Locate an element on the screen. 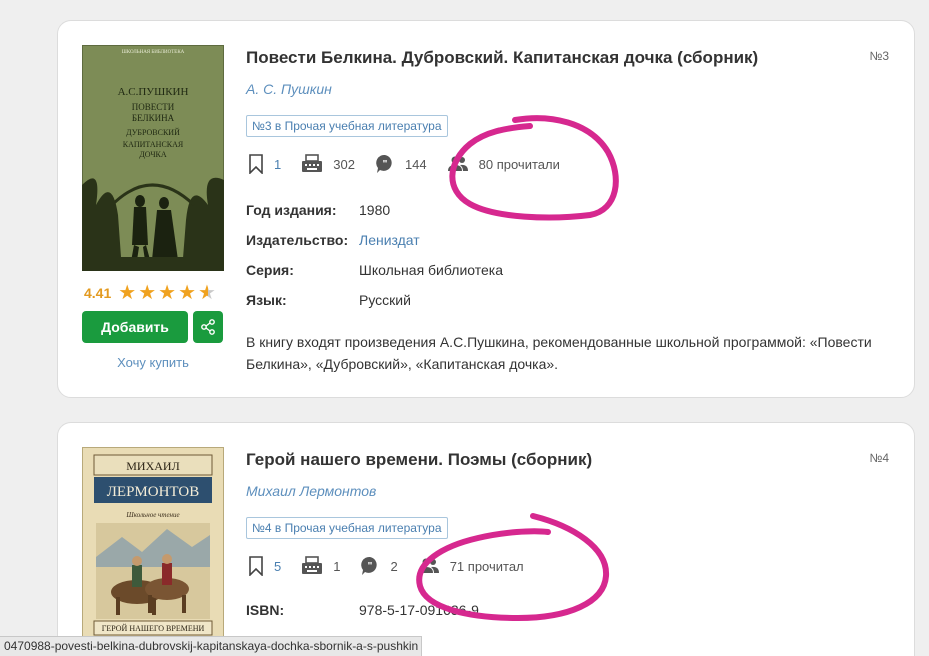  stats-row: 5 1 " 2 71 прочитал is located at coordinates (396, 566).